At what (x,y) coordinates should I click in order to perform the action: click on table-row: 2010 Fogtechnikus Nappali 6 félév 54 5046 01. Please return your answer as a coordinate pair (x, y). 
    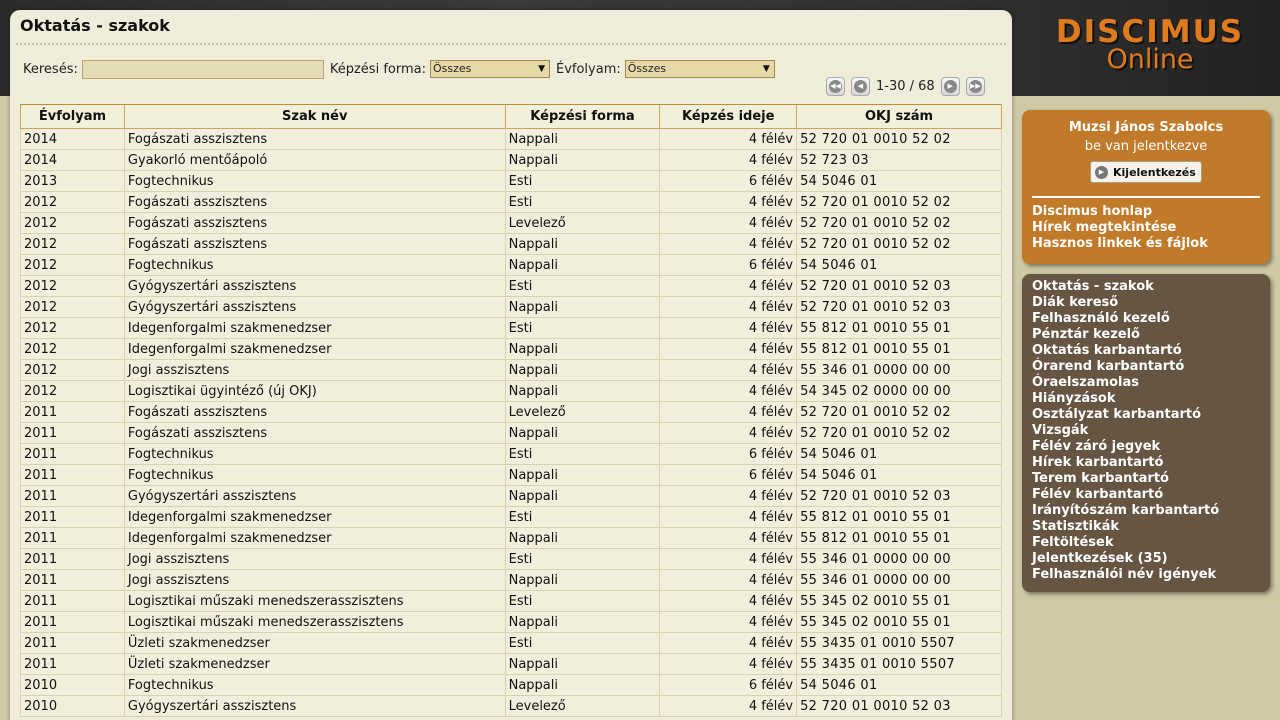
    Looking at the image, I should click on (511, 685).